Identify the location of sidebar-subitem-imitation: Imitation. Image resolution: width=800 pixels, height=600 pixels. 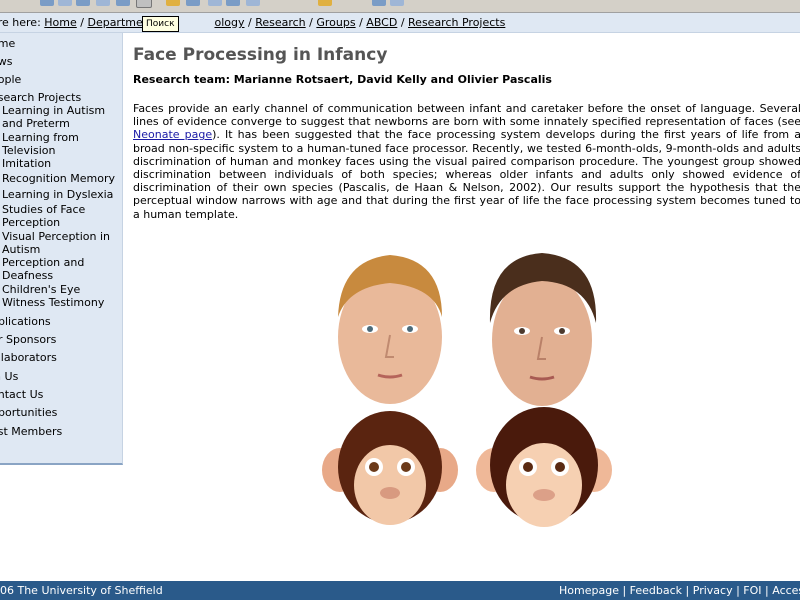
(62, 163).